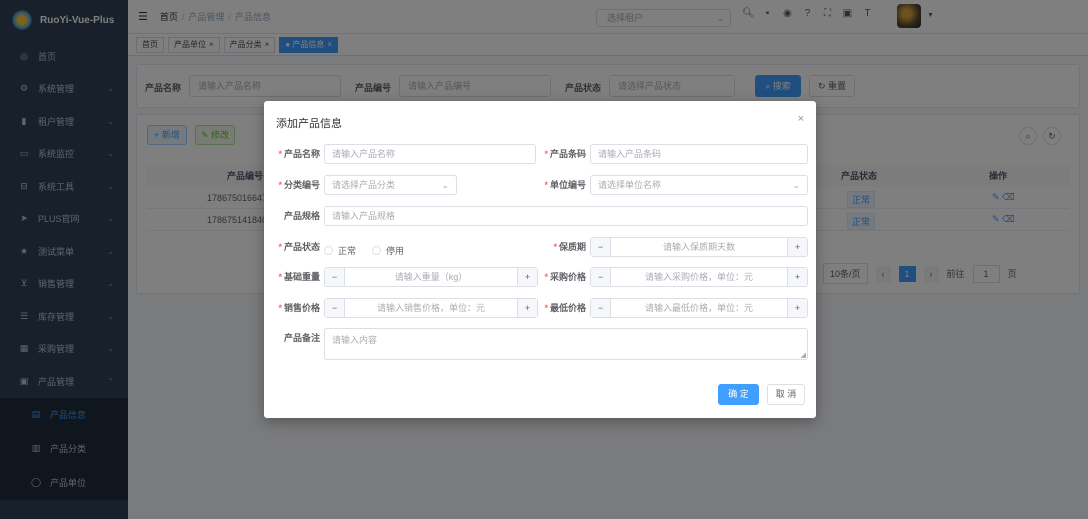 The height and width of the screenshot is (519, 1088). Describe the element at coordinates (431, 277) in the screenshot. I see `weight-stepper: − 请输入重量（kg） +` at that location.